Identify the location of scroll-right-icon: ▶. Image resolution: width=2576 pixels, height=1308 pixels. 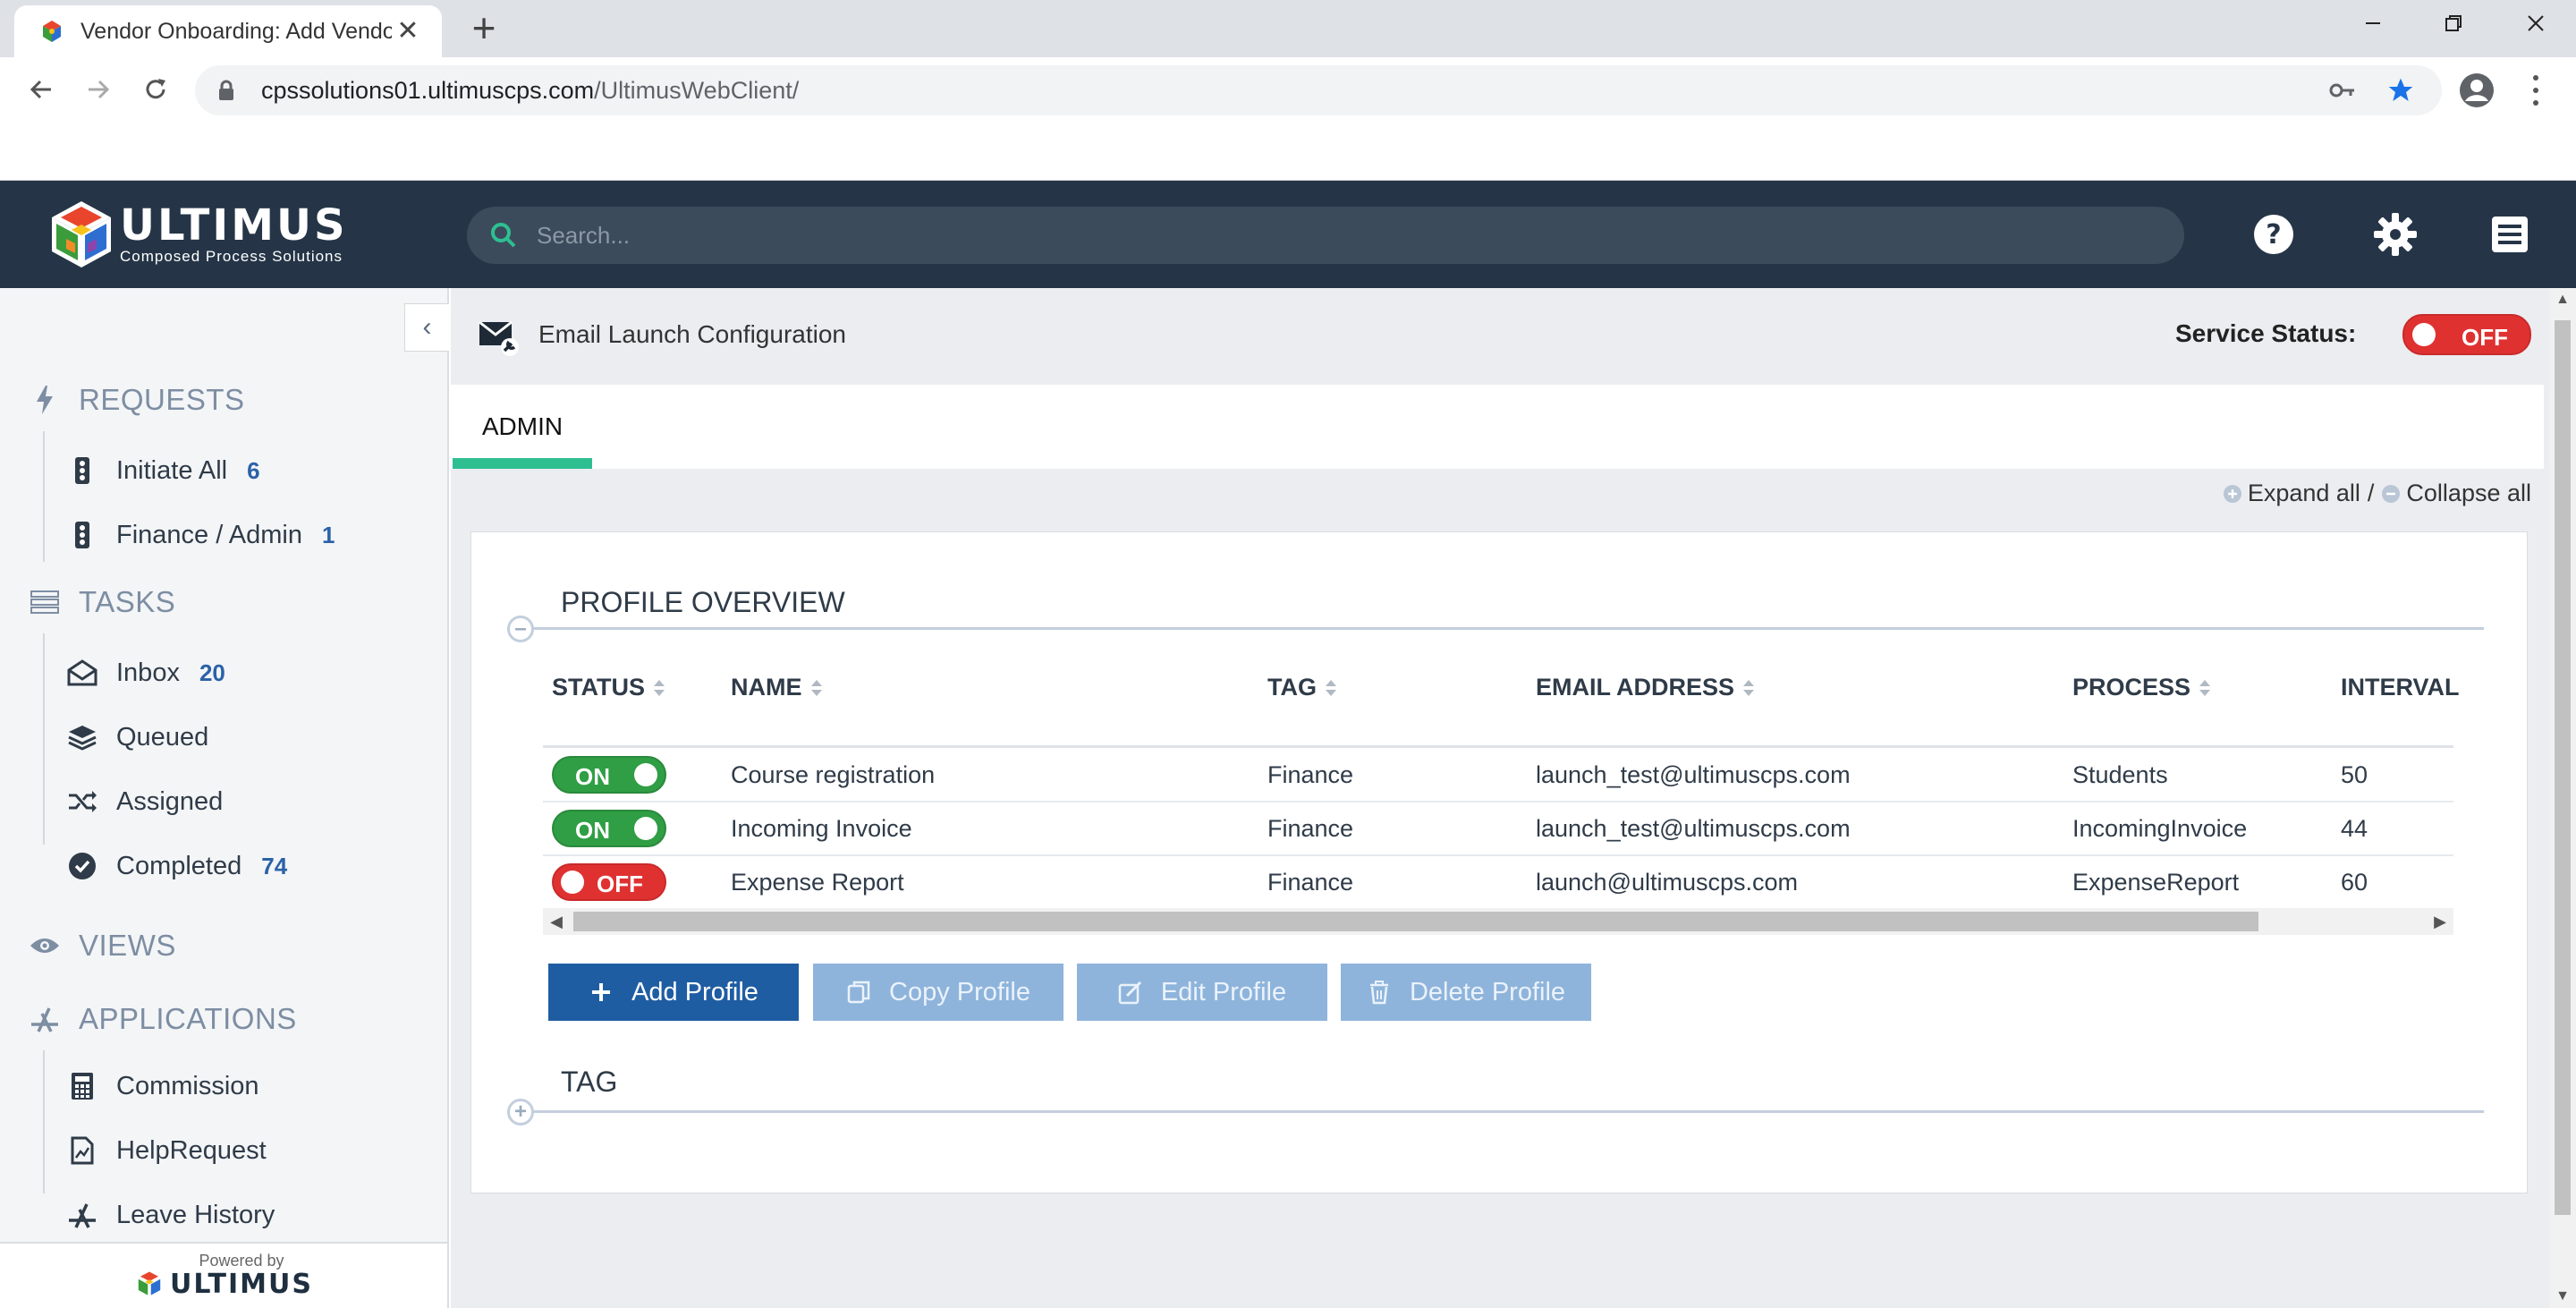
(2440, 922).